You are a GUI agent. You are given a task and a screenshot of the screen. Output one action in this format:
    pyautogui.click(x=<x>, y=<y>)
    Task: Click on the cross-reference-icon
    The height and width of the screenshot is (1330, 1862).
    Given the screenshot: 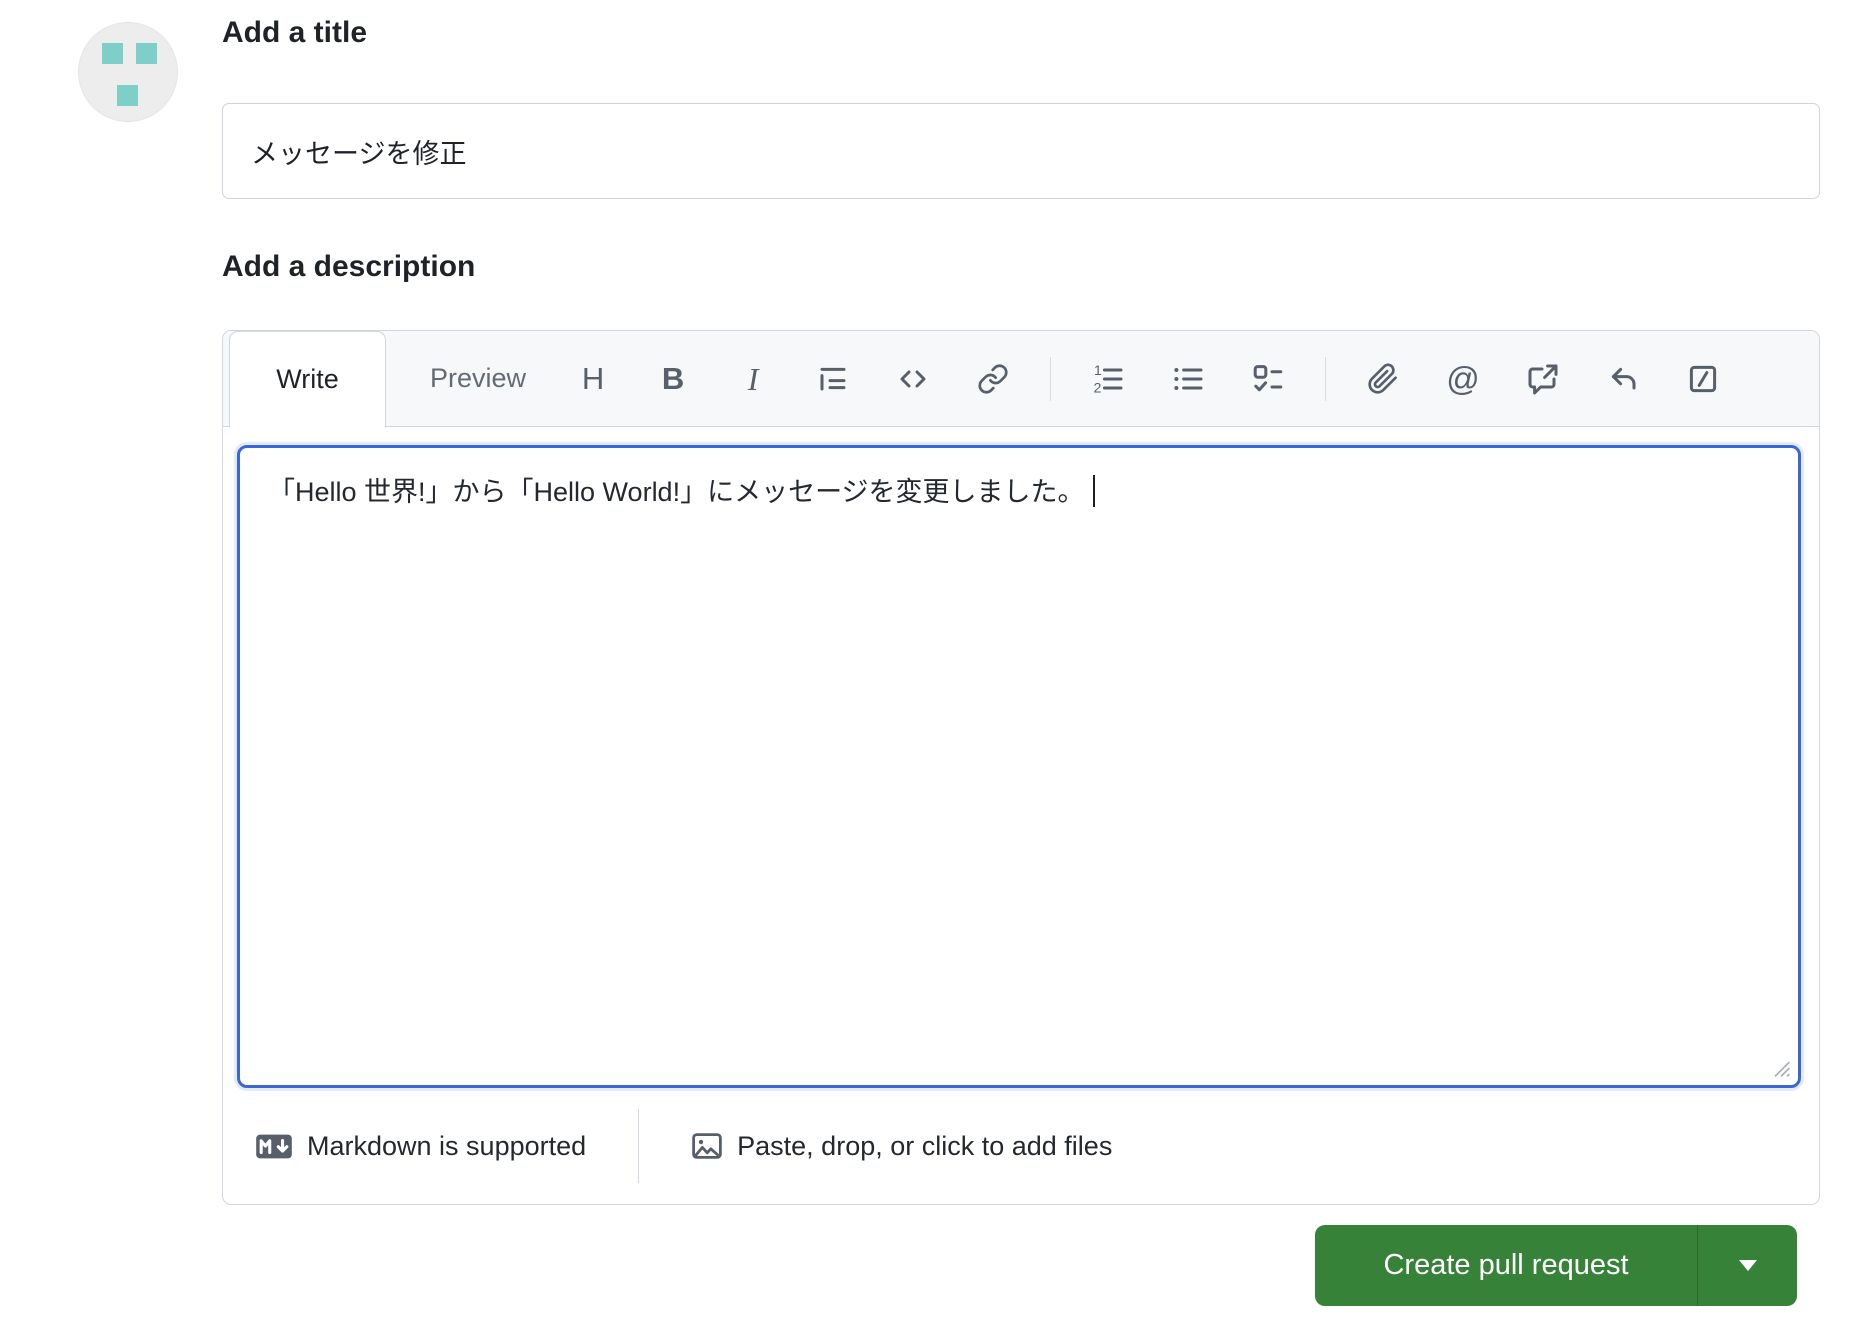 What is the action you would take?
    pyautogui.click(x=1543, y=379)
    